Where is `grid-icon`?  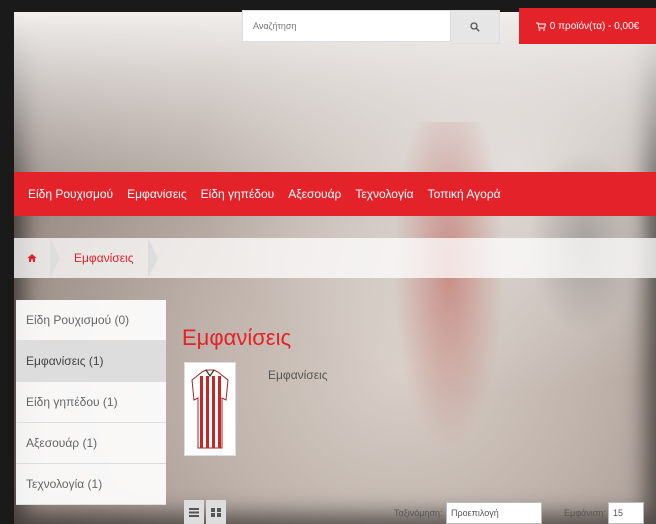 grid-icon is located at coordinates (216, 512).